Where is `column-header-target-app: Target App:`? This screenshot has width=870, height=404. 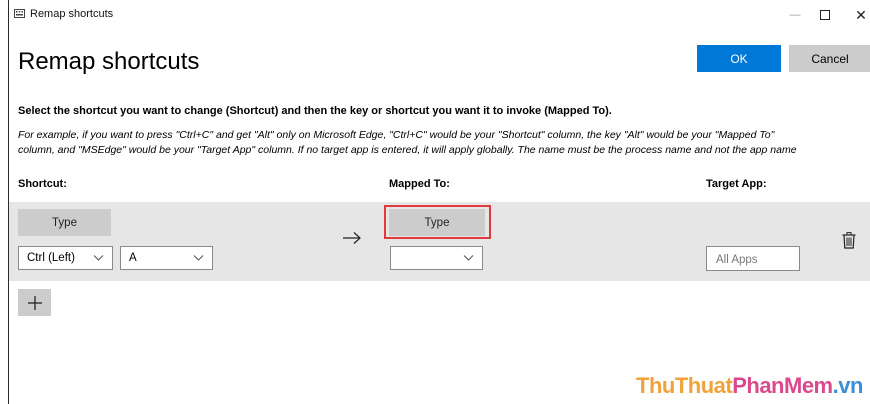 column-header-target-app: Target App: is located at coordinates (736, 184).